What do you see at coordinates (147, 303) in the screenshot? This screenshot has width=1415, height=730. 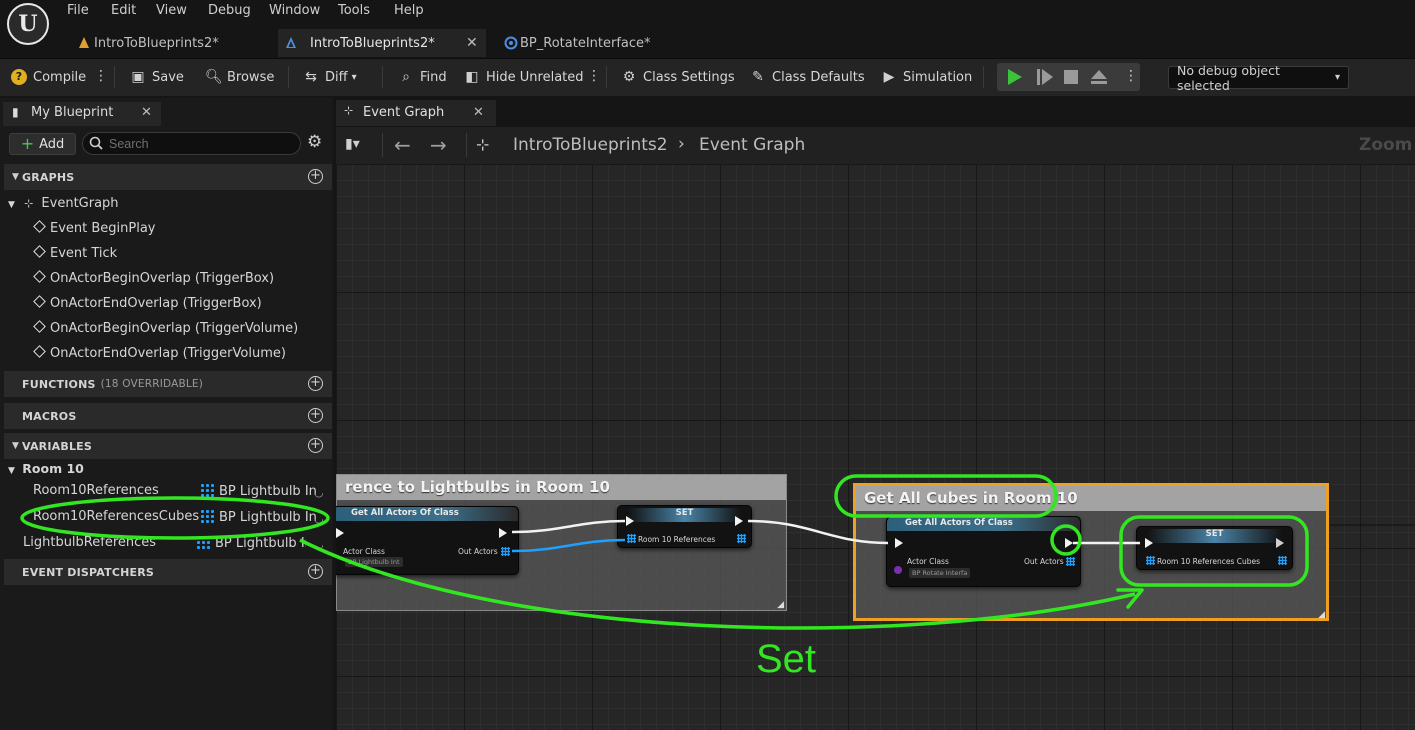 I see `event-item: OnActorEndOverlap (TriggerBox)` at bounding box center [147, 303].